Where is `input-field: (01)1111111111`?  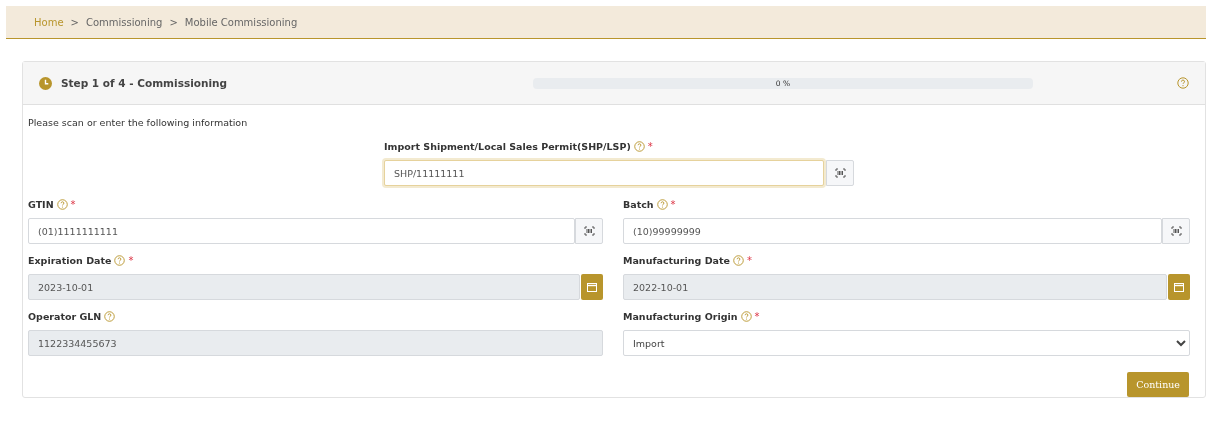
input-field: (01)1111111111 is located at coordinates (301, 231).